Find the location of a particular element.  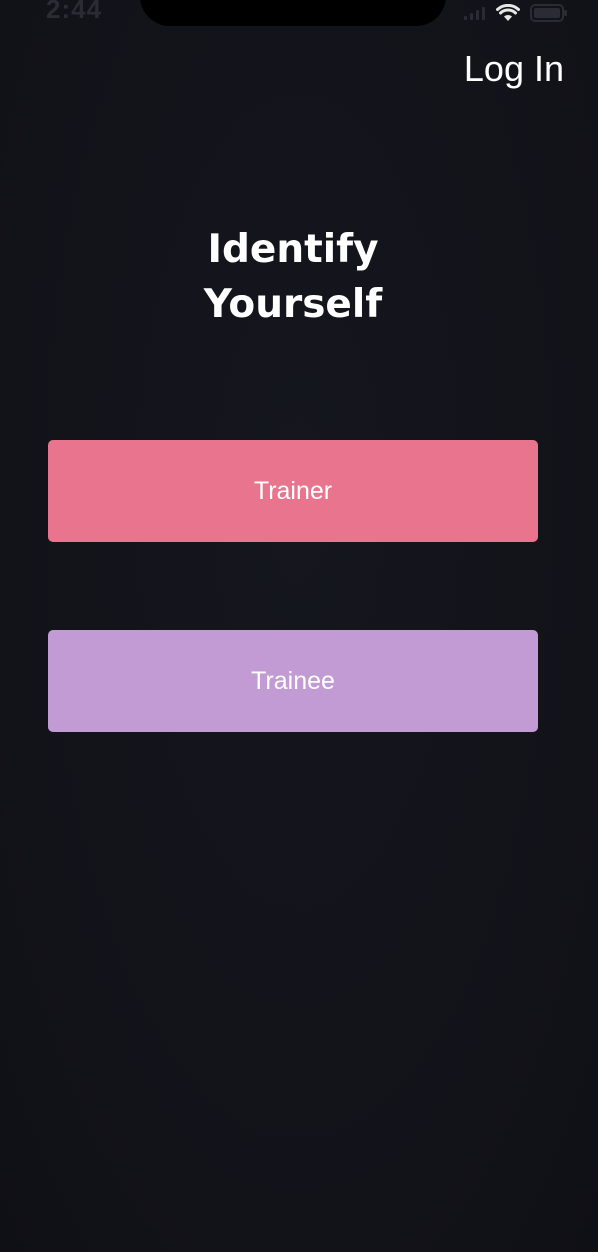

trainer-button: Trainer is located at coordinates (293, 491).